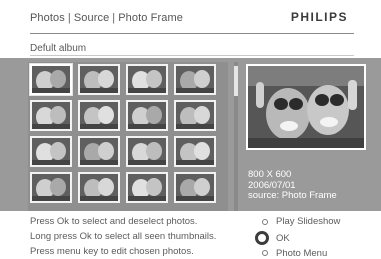 The width and height of the screenshot is (381, 259). I want to click on breadcrumb: Photos | Source | Photo Frame, so click(106, 18).